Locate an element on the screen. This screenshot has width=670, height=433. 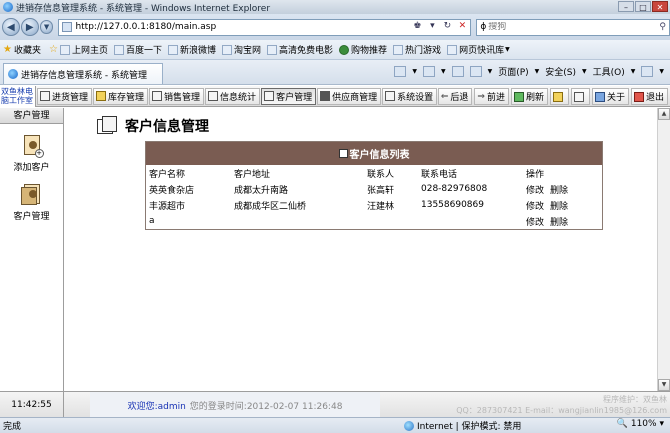
forward-arrow-icon: ▶ is located at coordinates (29, 27).